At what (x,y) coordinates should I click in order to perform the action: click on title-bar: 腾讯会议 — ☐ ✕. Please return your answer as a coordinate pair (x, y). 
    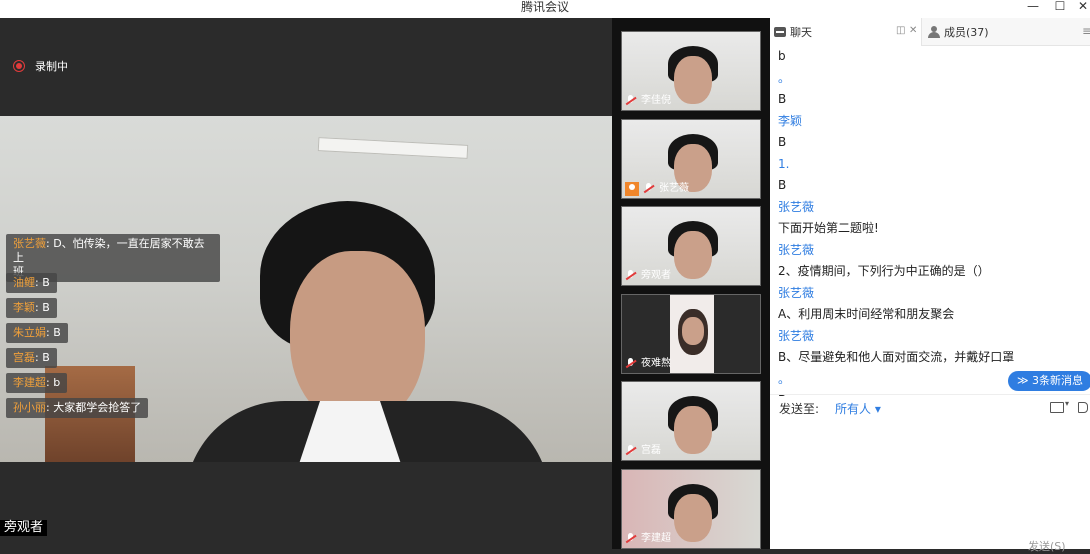
    Looking at the image, I should click on (545, 9).